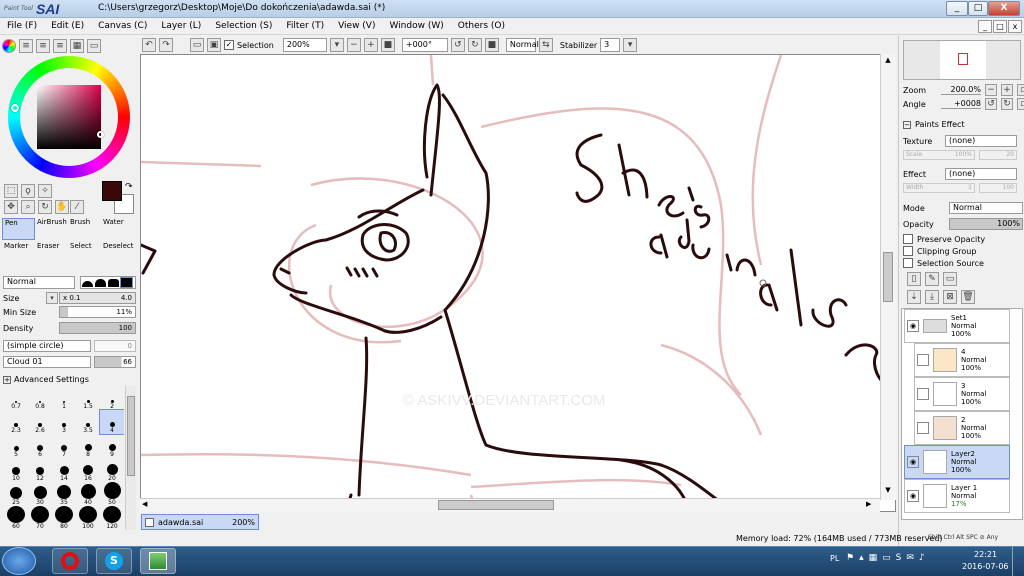 The width and height of the screenshot is (1024, 576). What do you see at coordinates (957, 462) in the screenshot?
I see `layer-item-layer2: ◉ Layer2 Normal 100%` at bounding box center [957, 462].